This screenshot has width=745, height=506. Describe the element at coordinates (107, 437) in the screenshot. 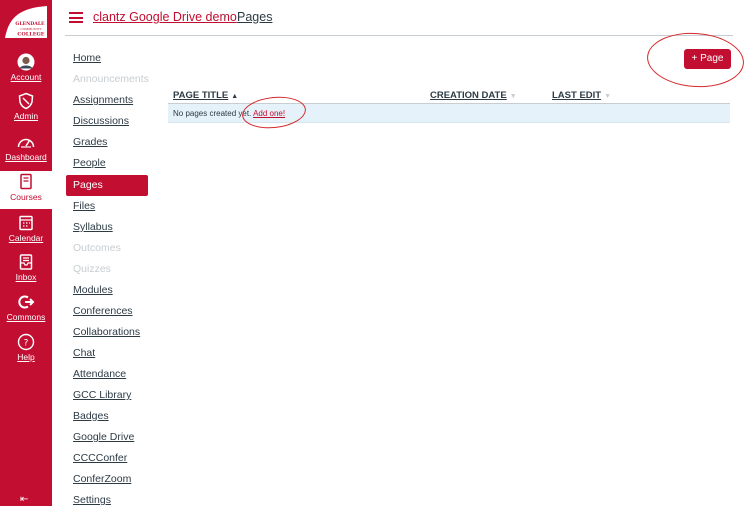

I see `course-nav-item-google-drive: Google Drive` at that location.